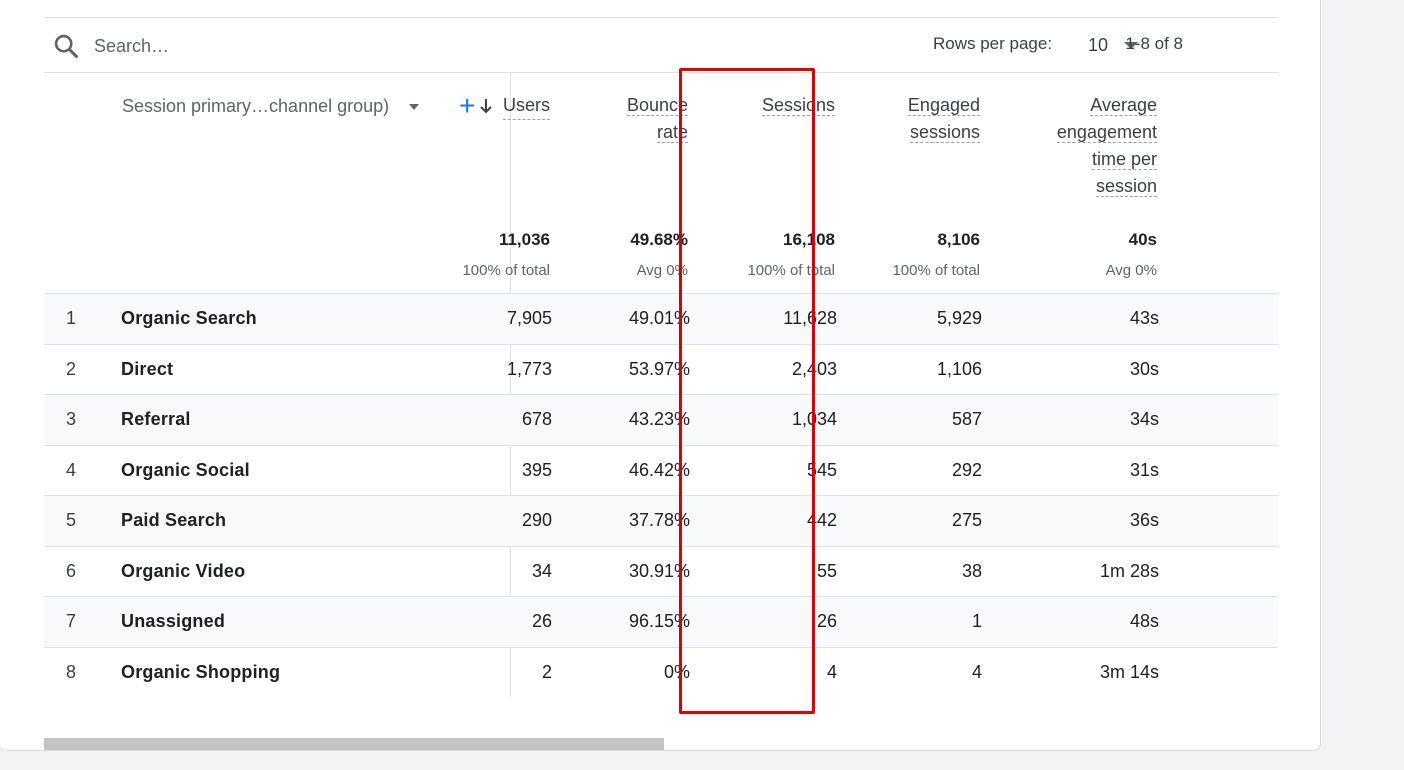  I want to click on sessions-header-label: Sessions, so click(798, 105).